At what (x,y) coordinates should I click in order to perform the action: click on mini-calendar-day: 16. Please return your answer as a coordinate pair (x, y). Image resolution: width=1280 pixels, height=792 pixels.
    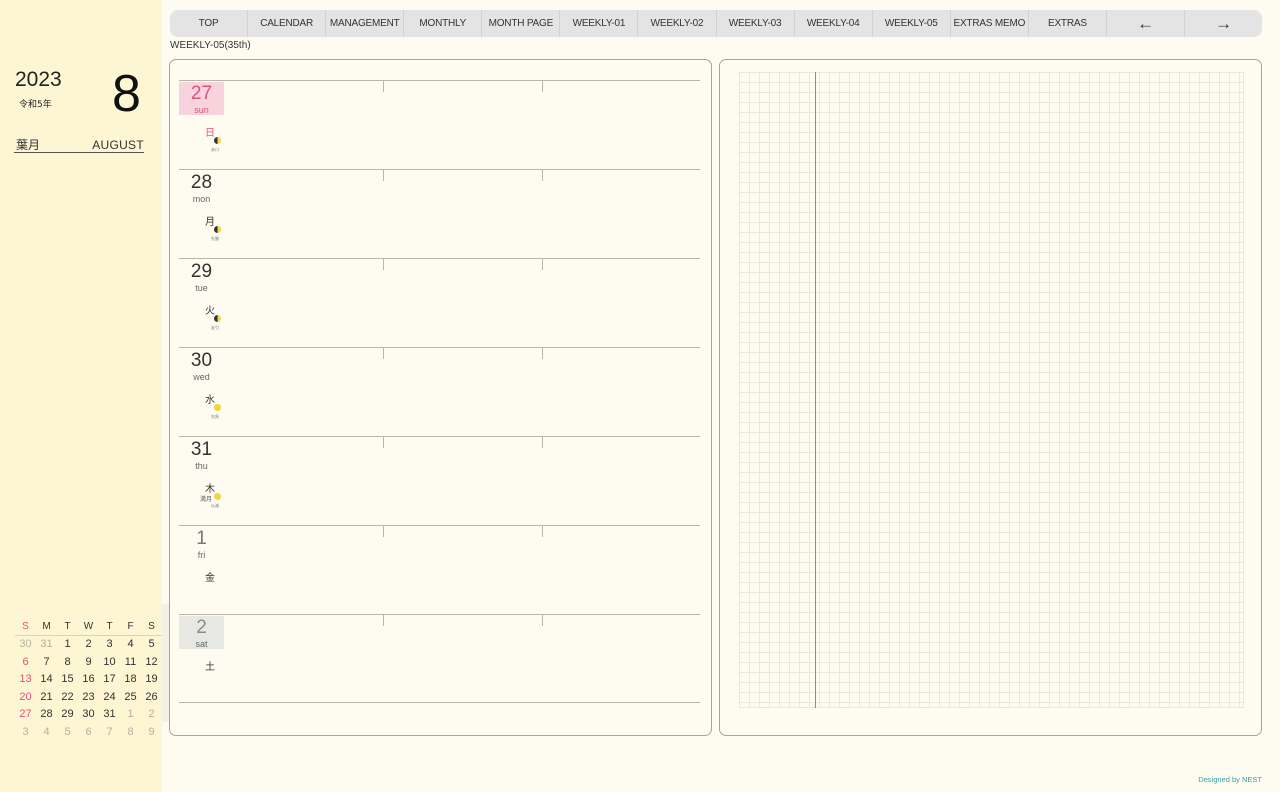
    Looking at the image, I should click on (88, 679).